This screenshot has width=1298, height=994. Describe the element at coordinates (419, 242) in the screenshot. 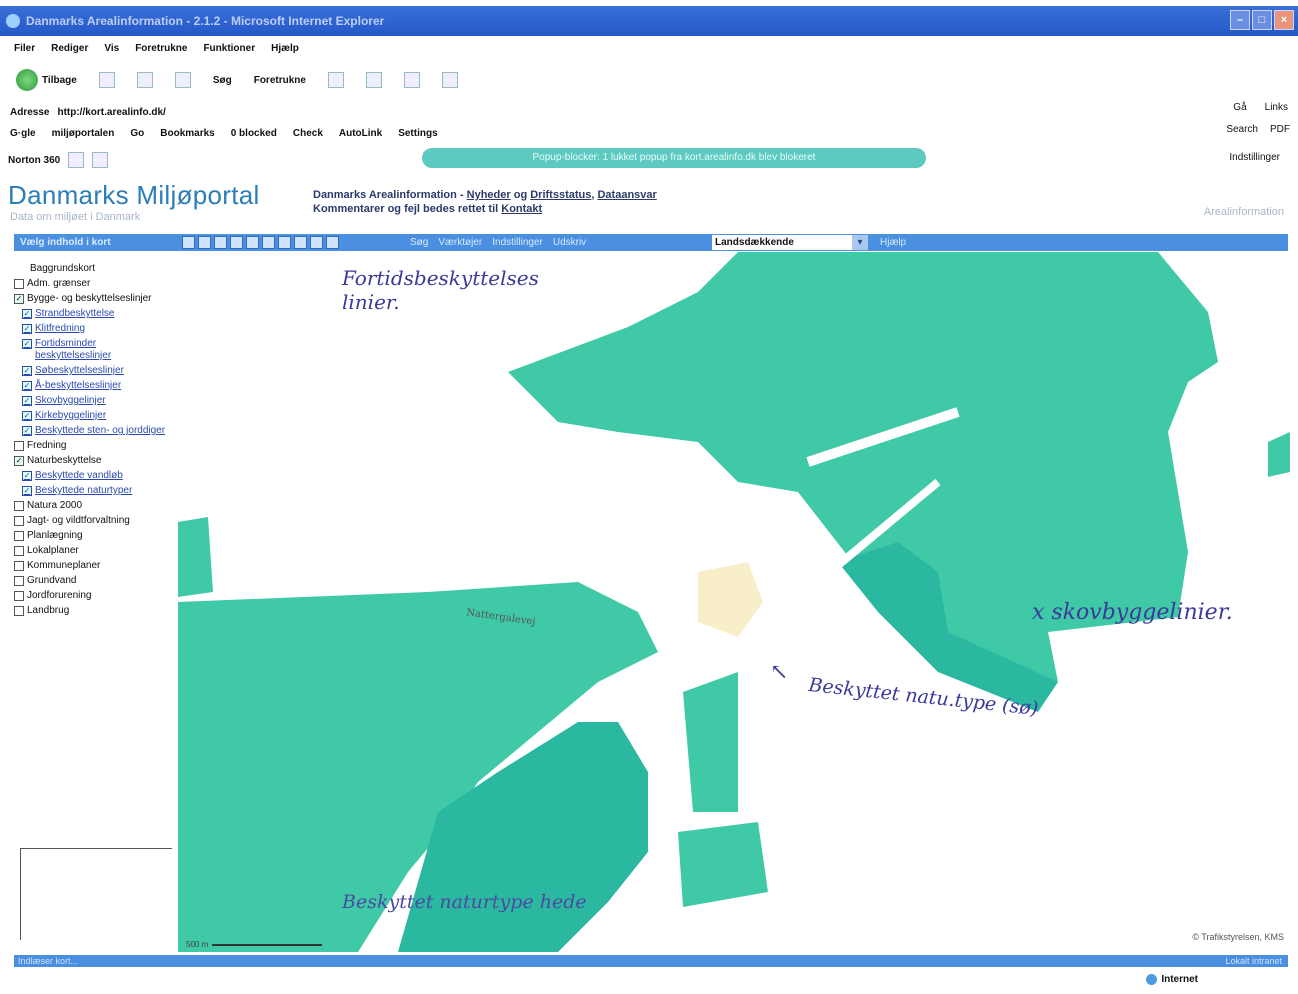

I see `menu-search: Søg` at that location.